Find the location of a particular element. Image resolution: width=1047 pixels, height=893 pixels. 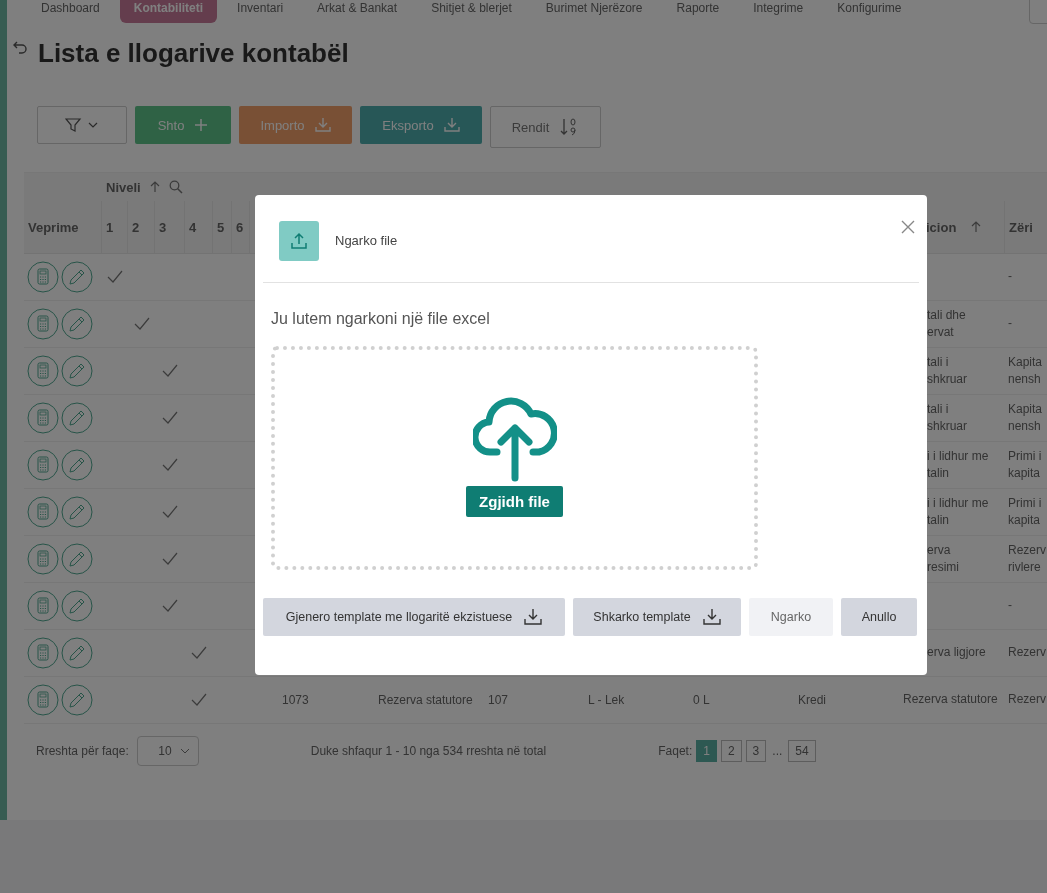

rows-per-page-select: 10 is located at coordinates (167, 751).